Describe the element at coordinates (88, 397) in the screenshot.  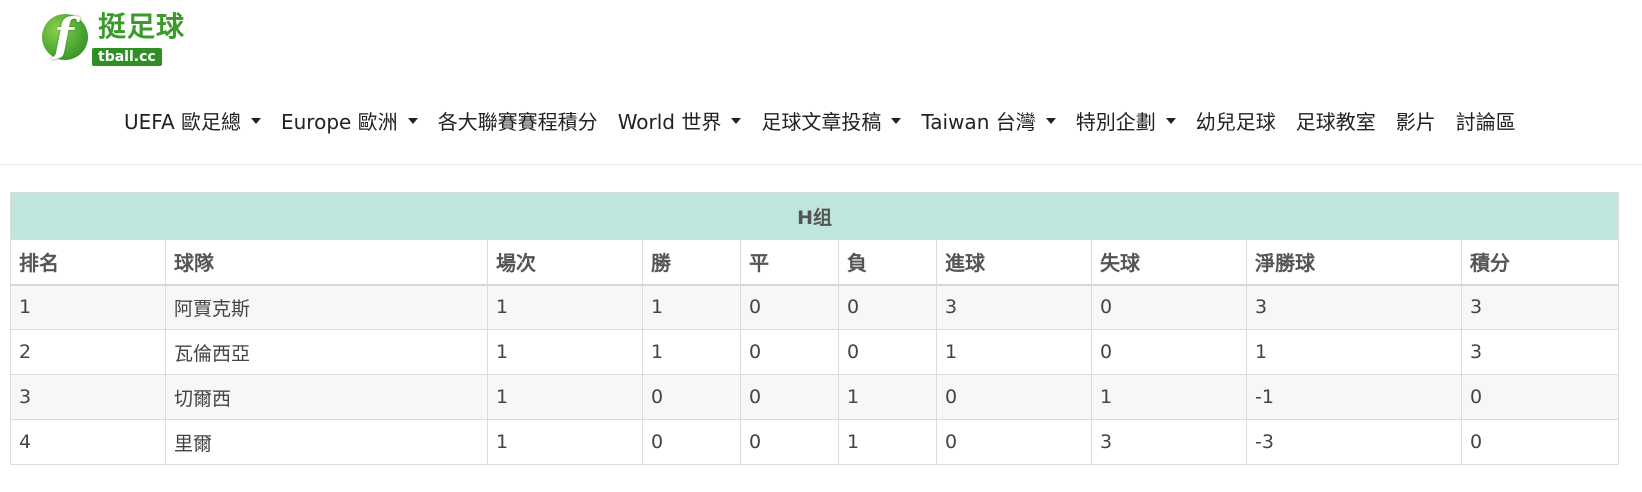
I see `cell-rank: 3` at that location.